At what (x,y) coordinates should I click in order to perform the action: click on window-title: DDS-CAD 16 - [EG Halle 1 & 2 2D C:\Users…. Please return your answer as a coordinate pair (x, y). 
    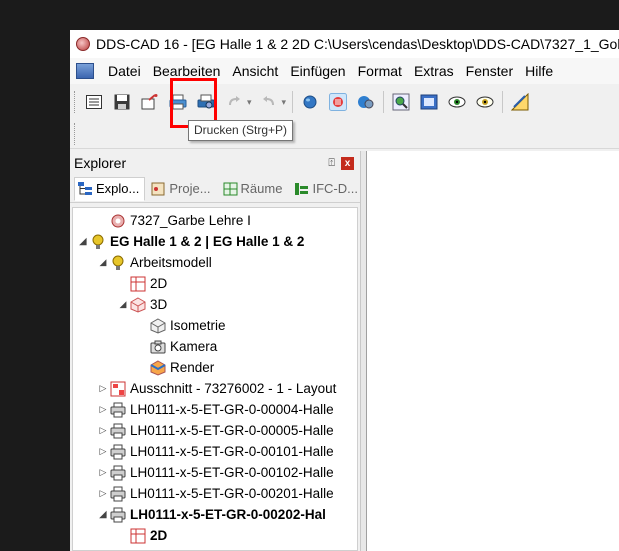
    Looking at the image, I should click on (357, 44).